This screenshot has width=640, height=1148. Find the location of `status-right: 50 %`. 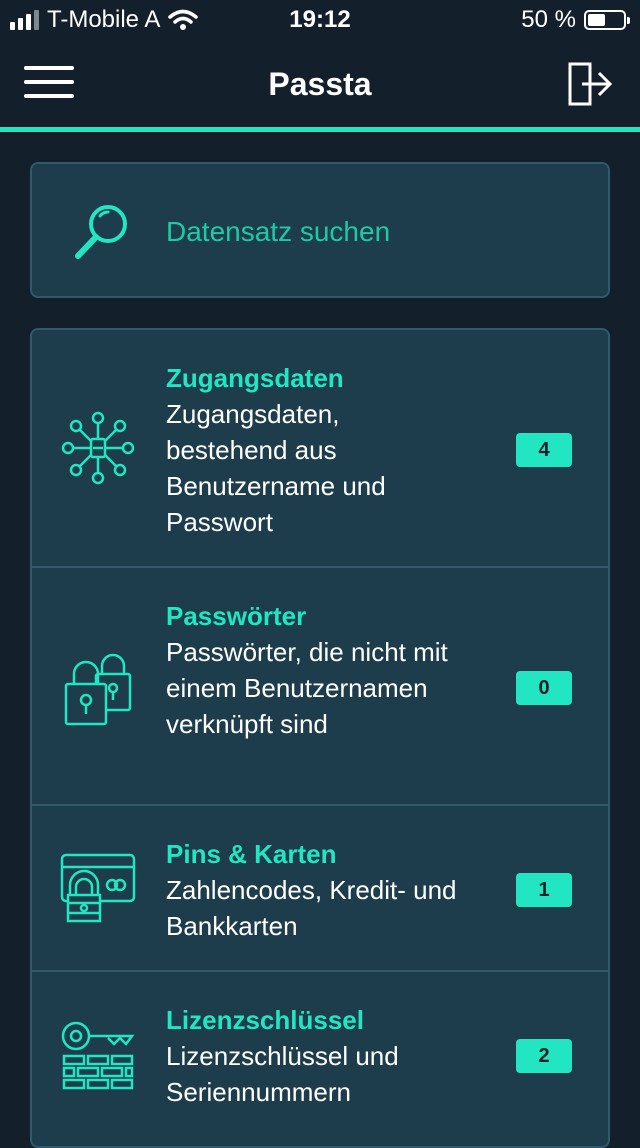

status-right: 50 % is located at coordinates (575, 20).